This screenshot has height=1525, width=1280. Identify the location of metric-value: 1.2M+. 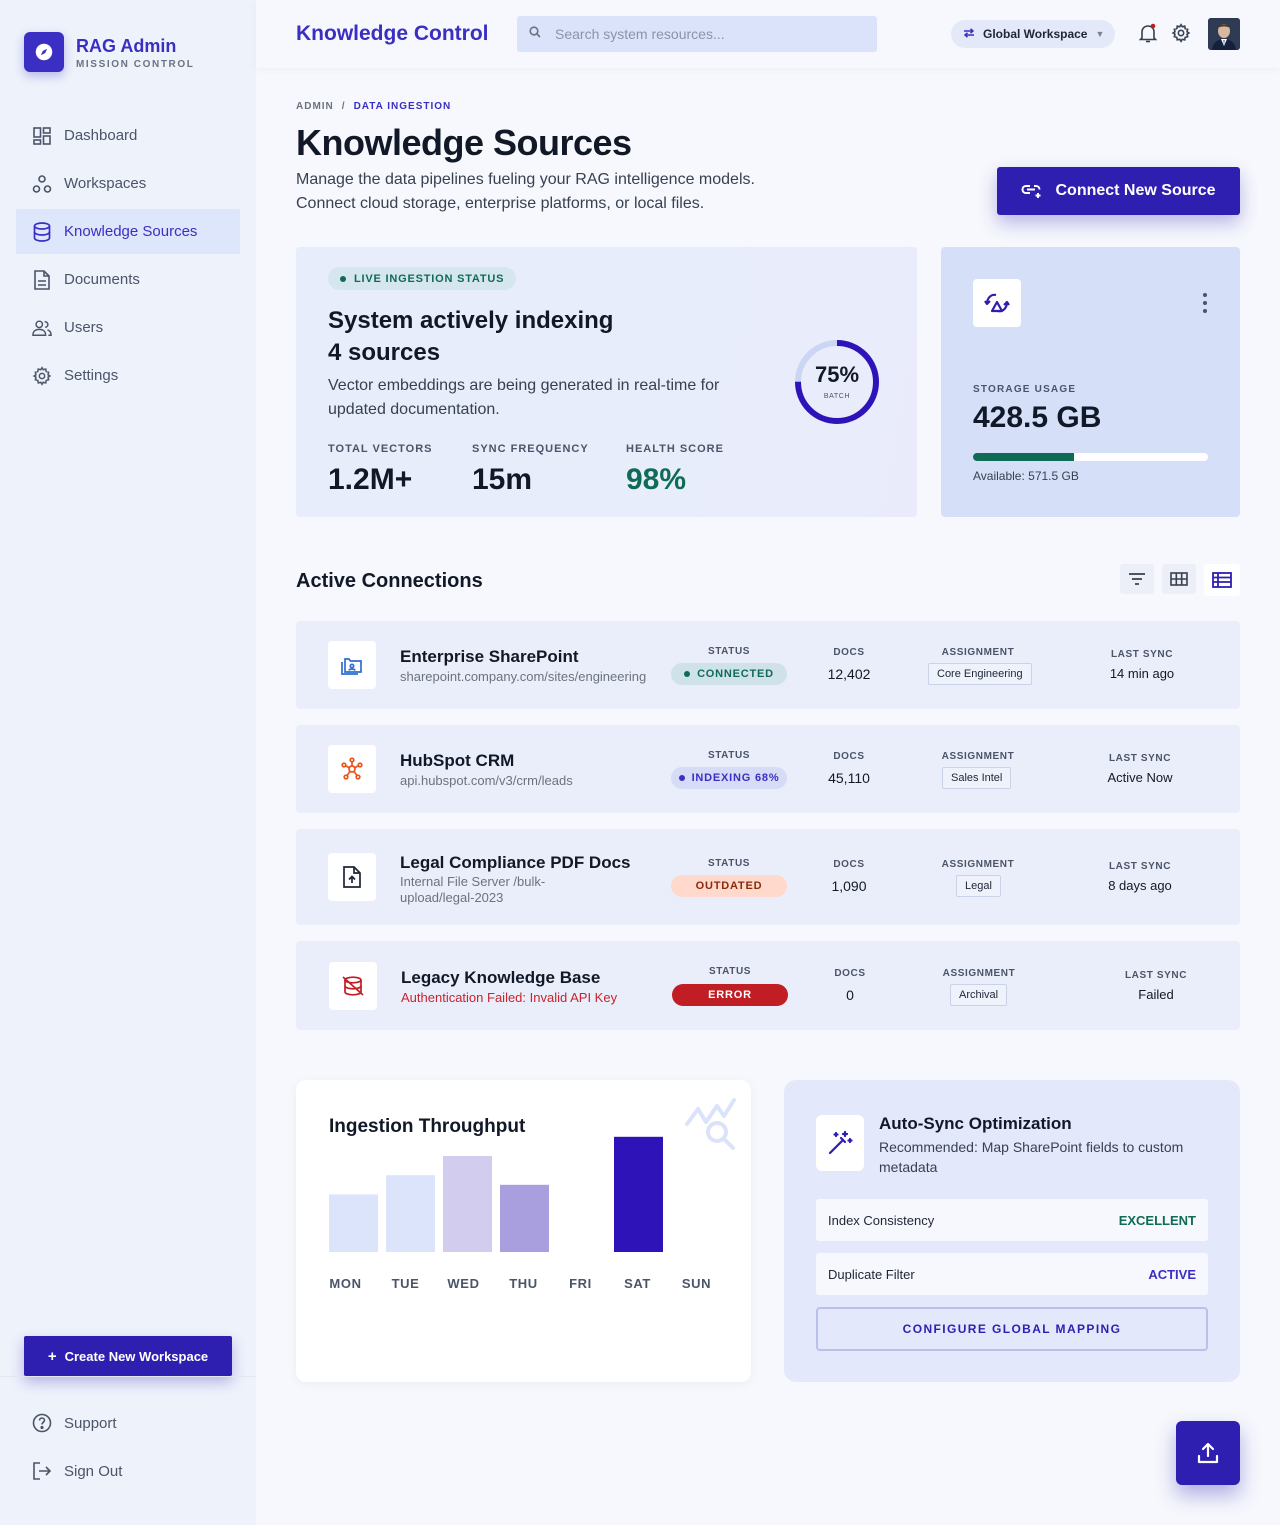
(370, 479).